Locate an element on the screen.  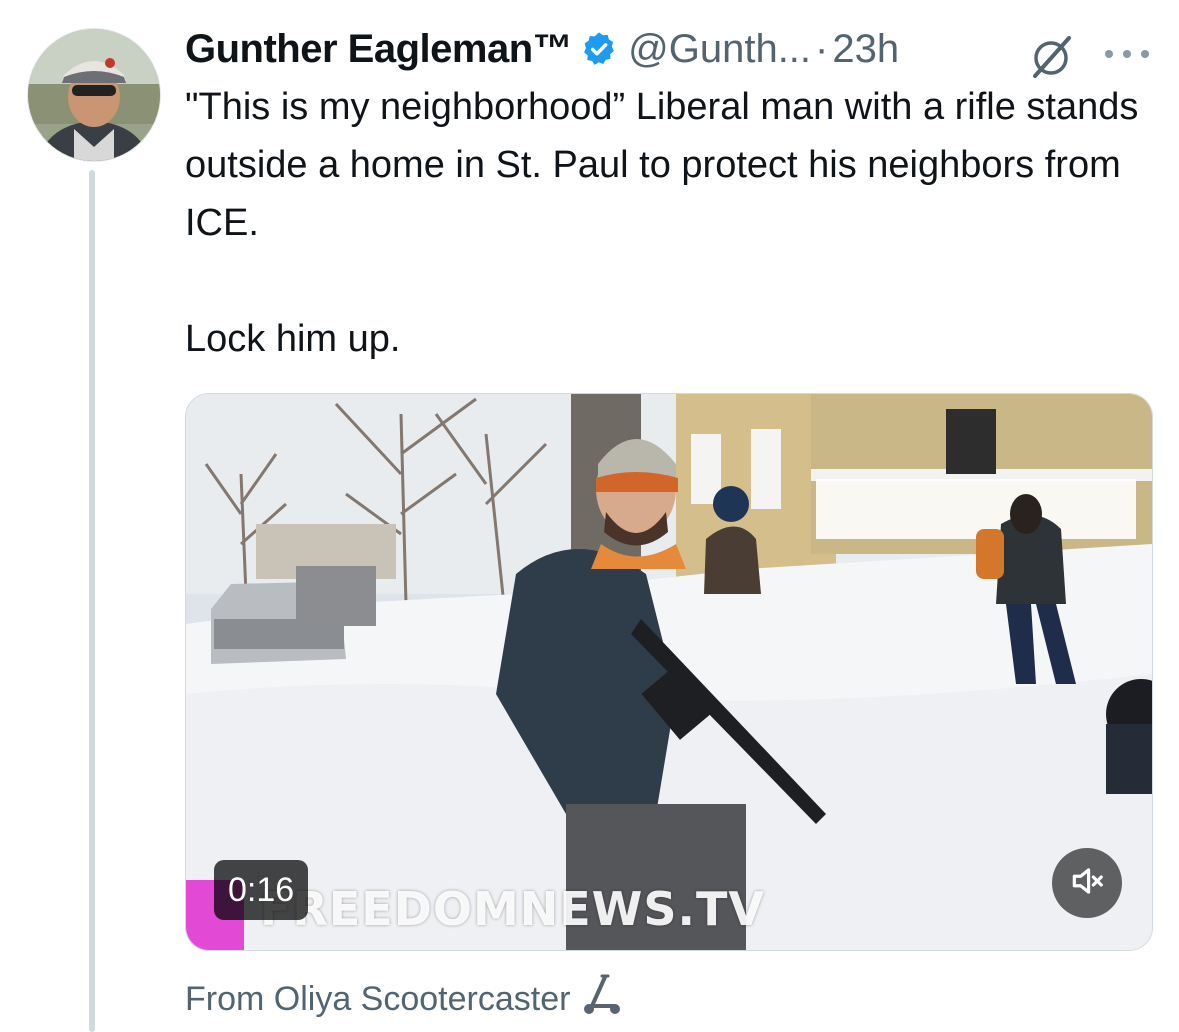
video-watermark: FREEDOMNEWS.TV is located at coordinates (512, 909).